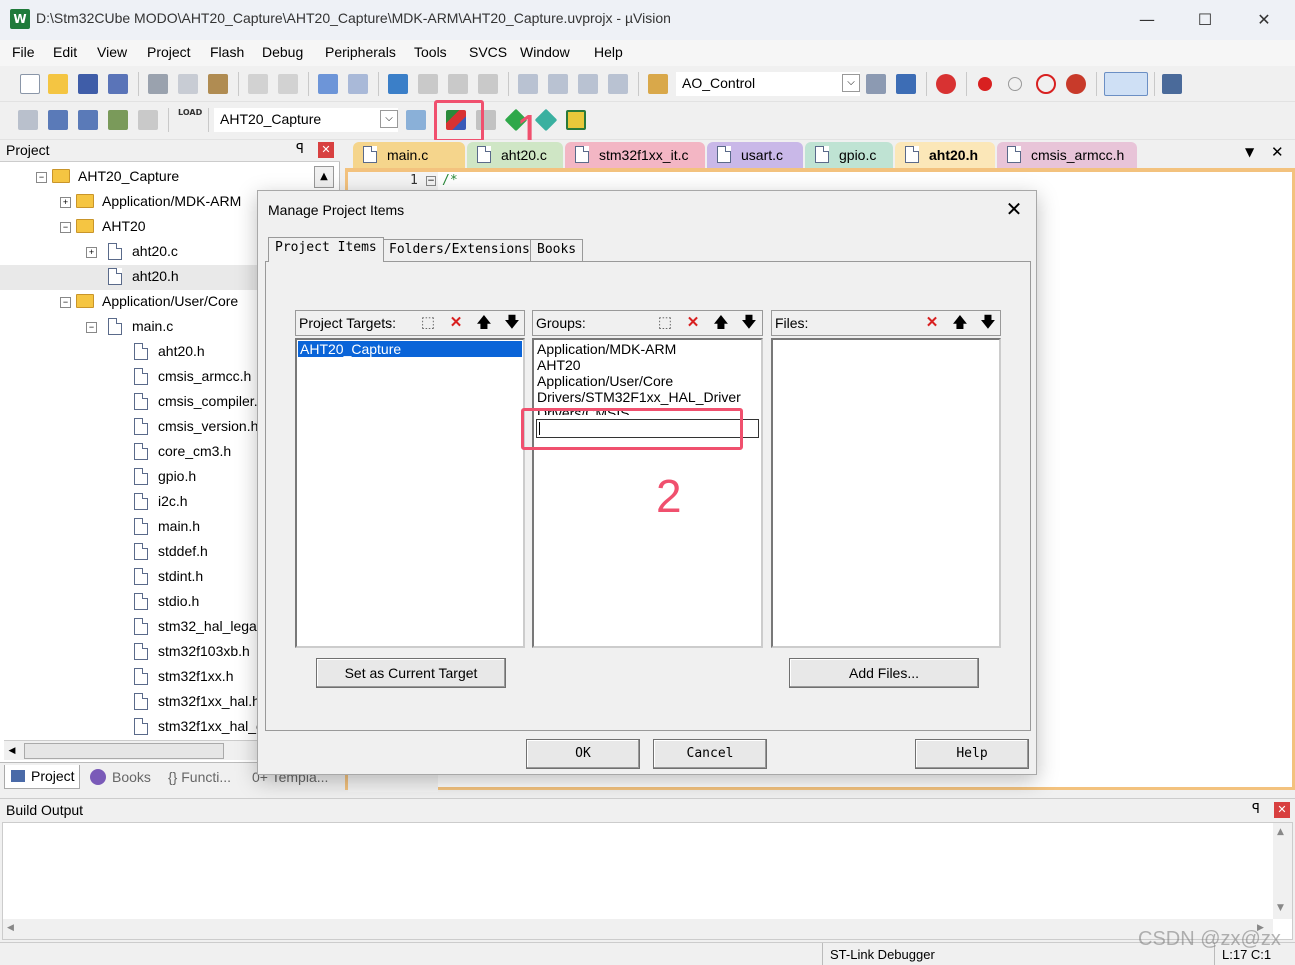 This screenshot has width=1295, height=965. I want to click on move-target-down-icon: 🡇, so click(512, 323).